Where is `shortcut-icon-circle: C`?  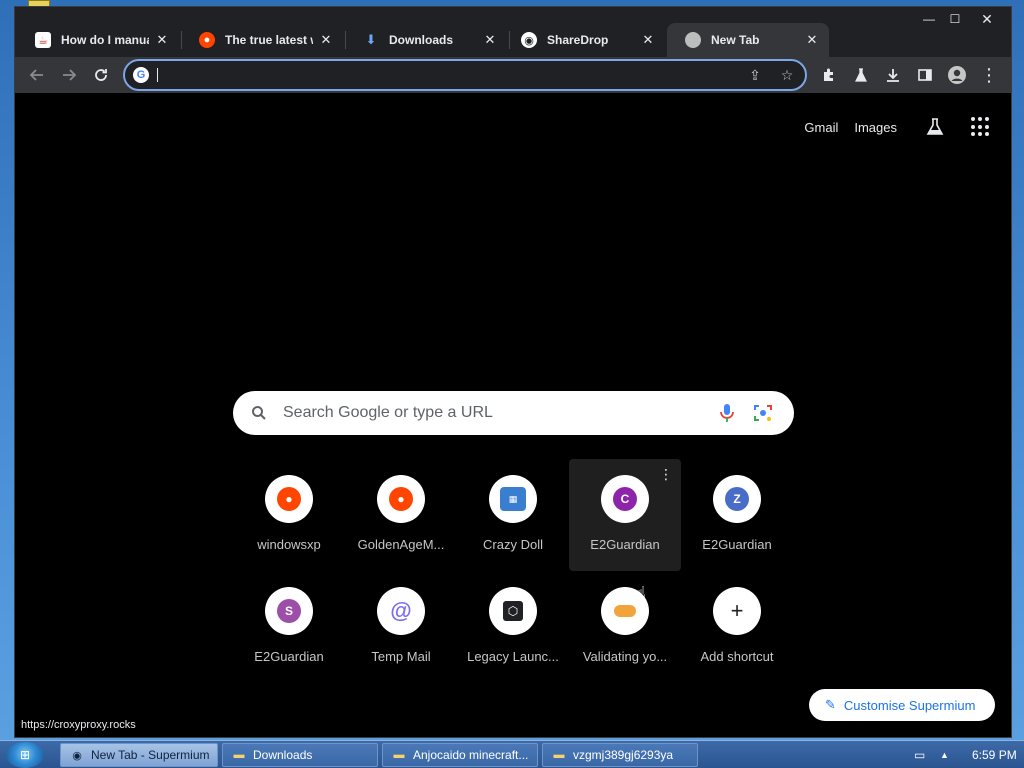 shortcut-icon-circle: C is located at coordinates (625, 499).